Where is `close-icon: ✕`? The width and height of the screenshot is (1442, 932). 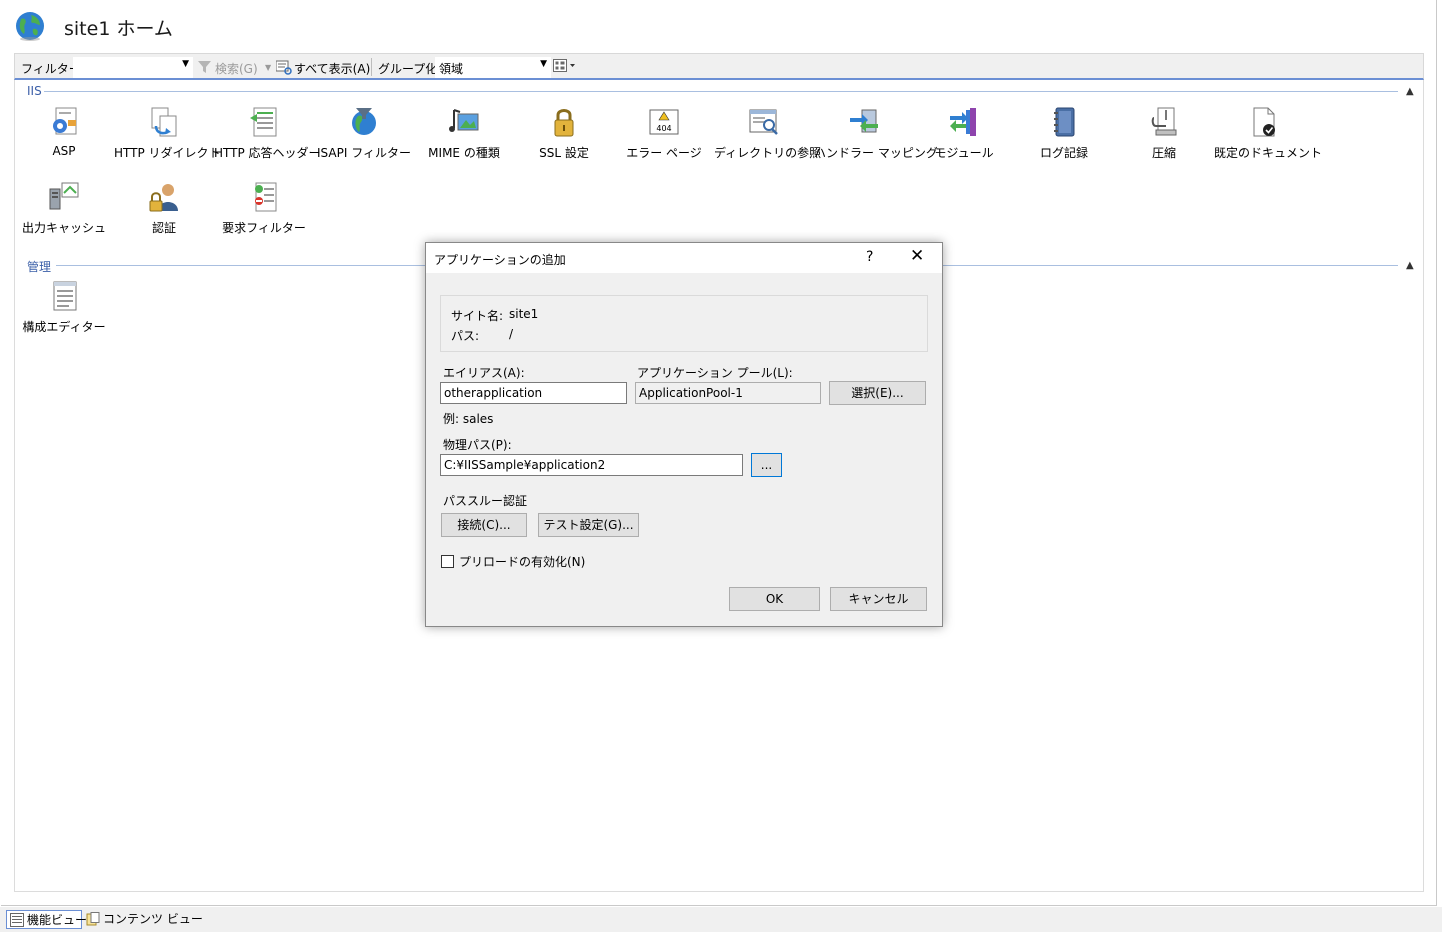 close-icon: ✕ is located at coordinates (917, 256).